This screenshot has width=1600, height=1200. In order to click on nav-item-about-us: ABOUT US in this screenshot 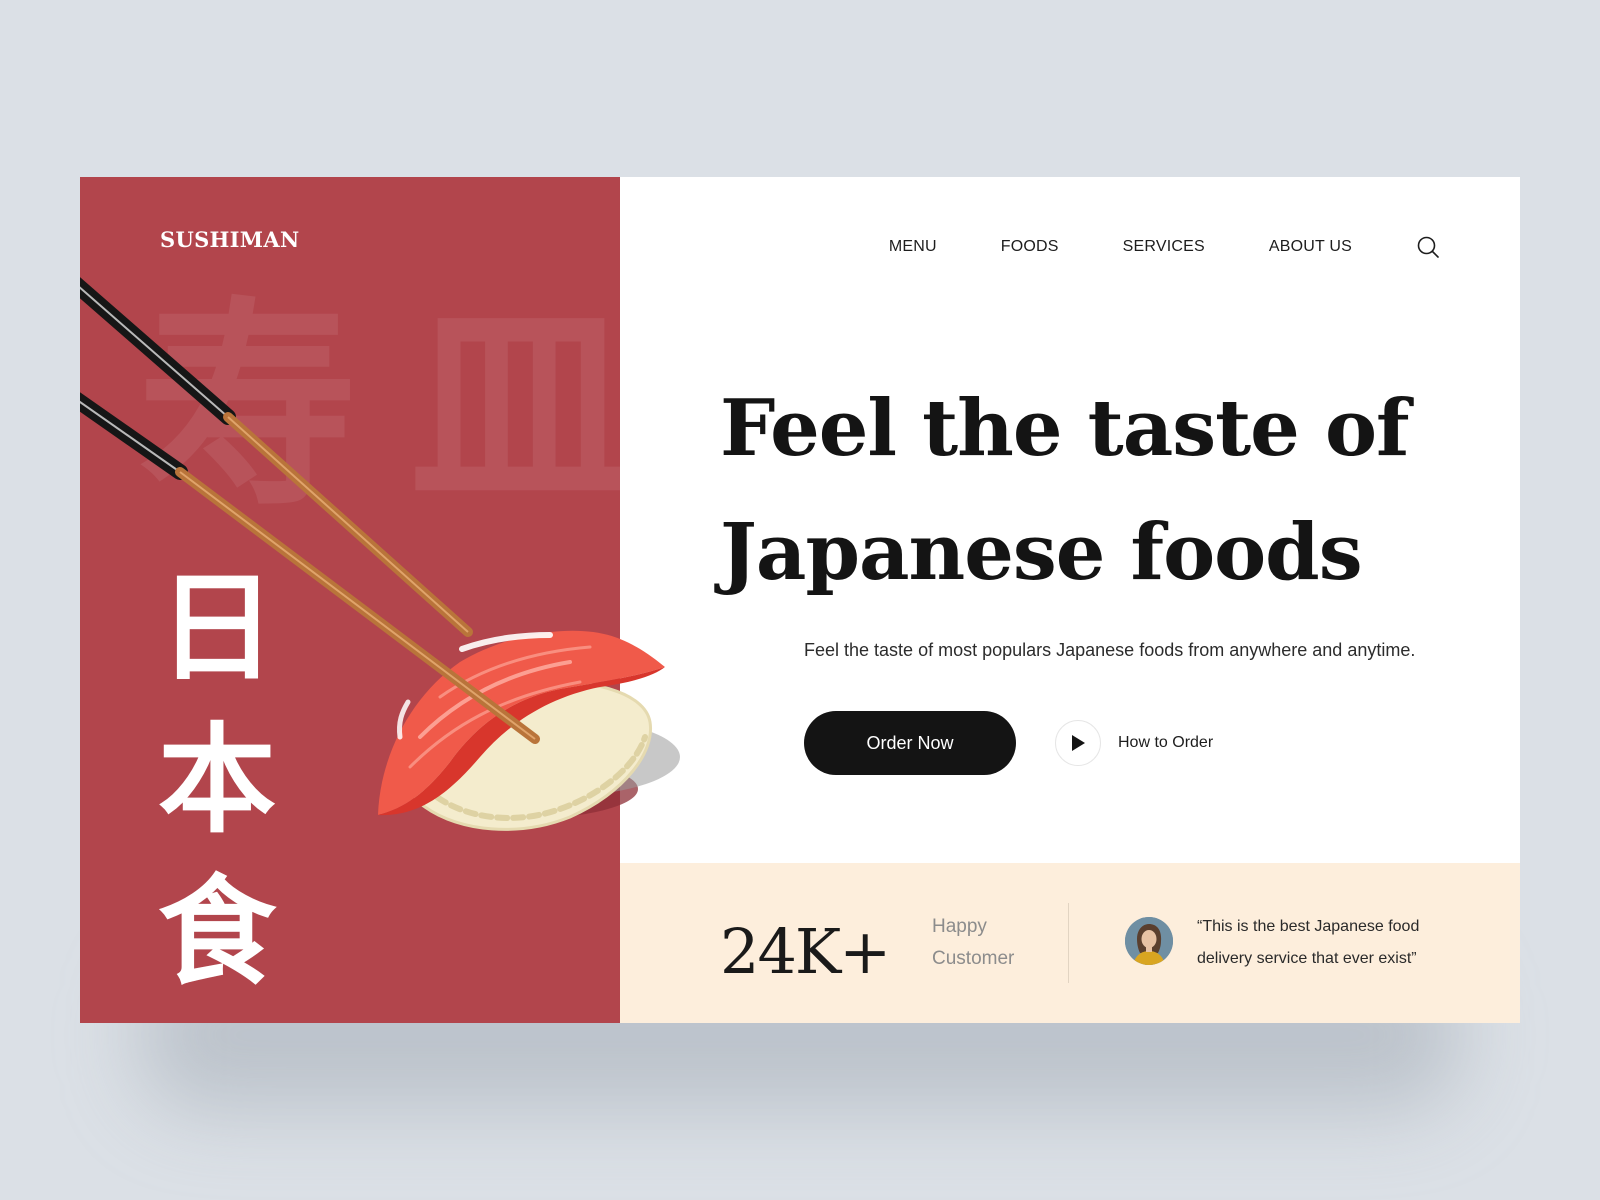, I will do `click(1310, 247)`.